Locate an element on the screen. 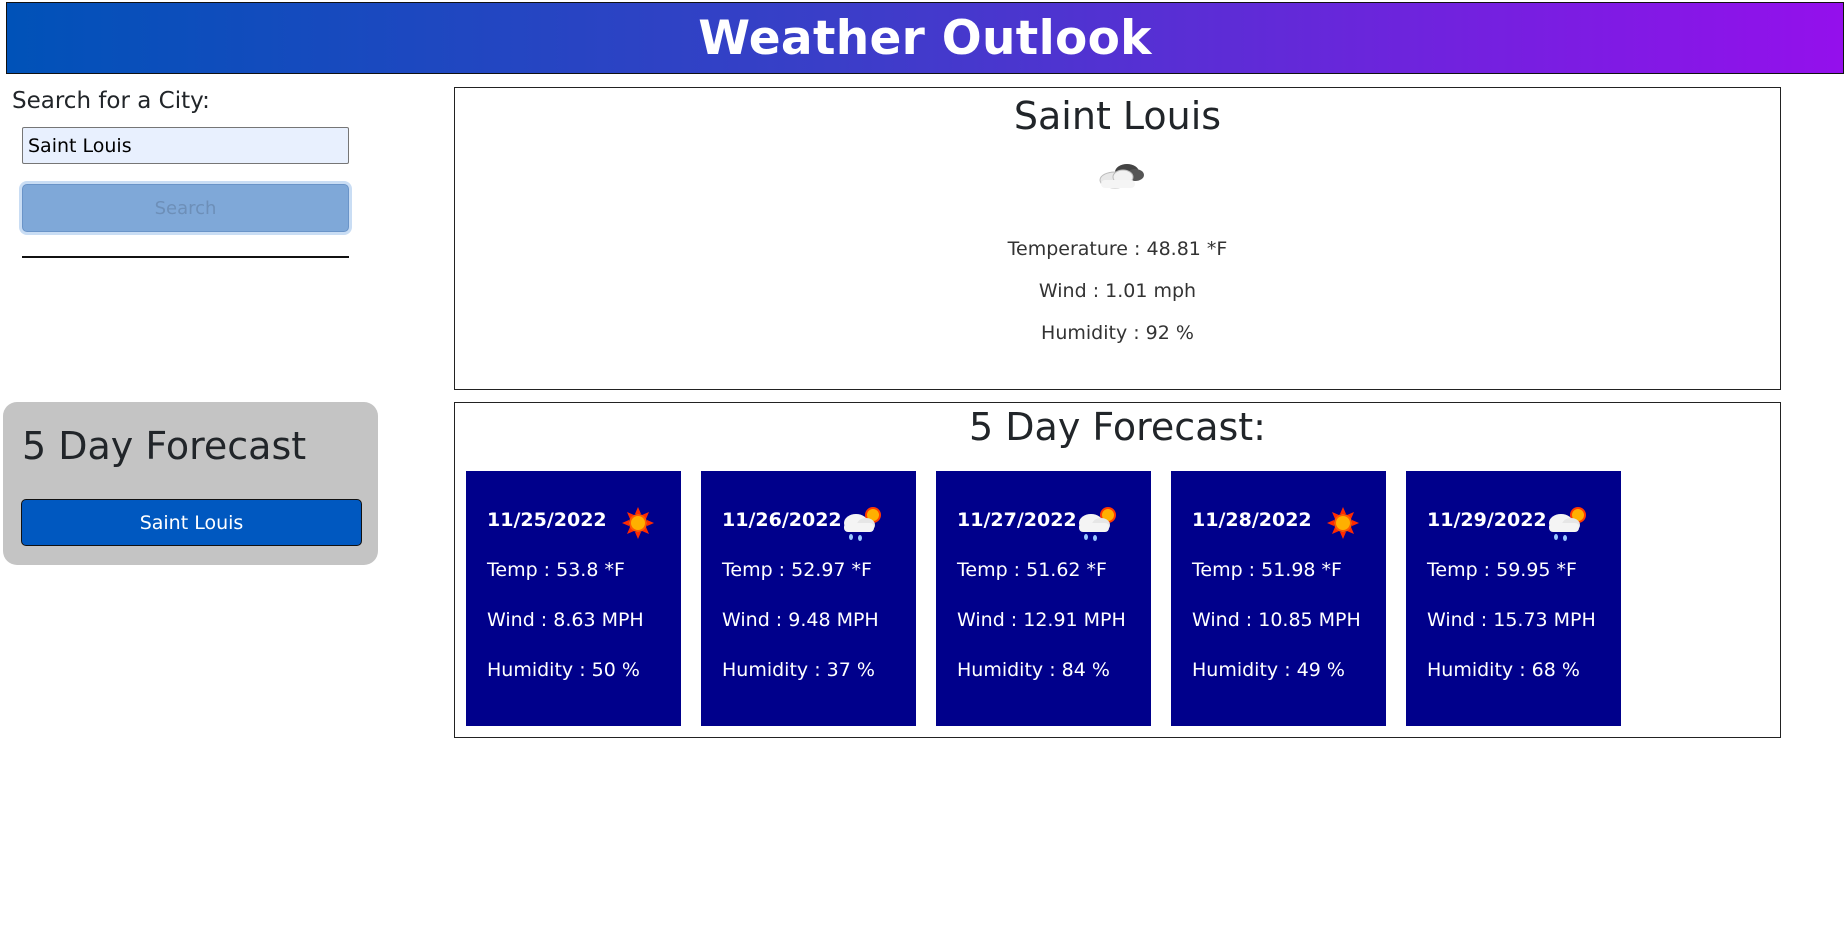 The height and width of the screenshot is (925, 1847). forecast-wind: Wind : 9.48 MPH is located at coordinates (800, 620).